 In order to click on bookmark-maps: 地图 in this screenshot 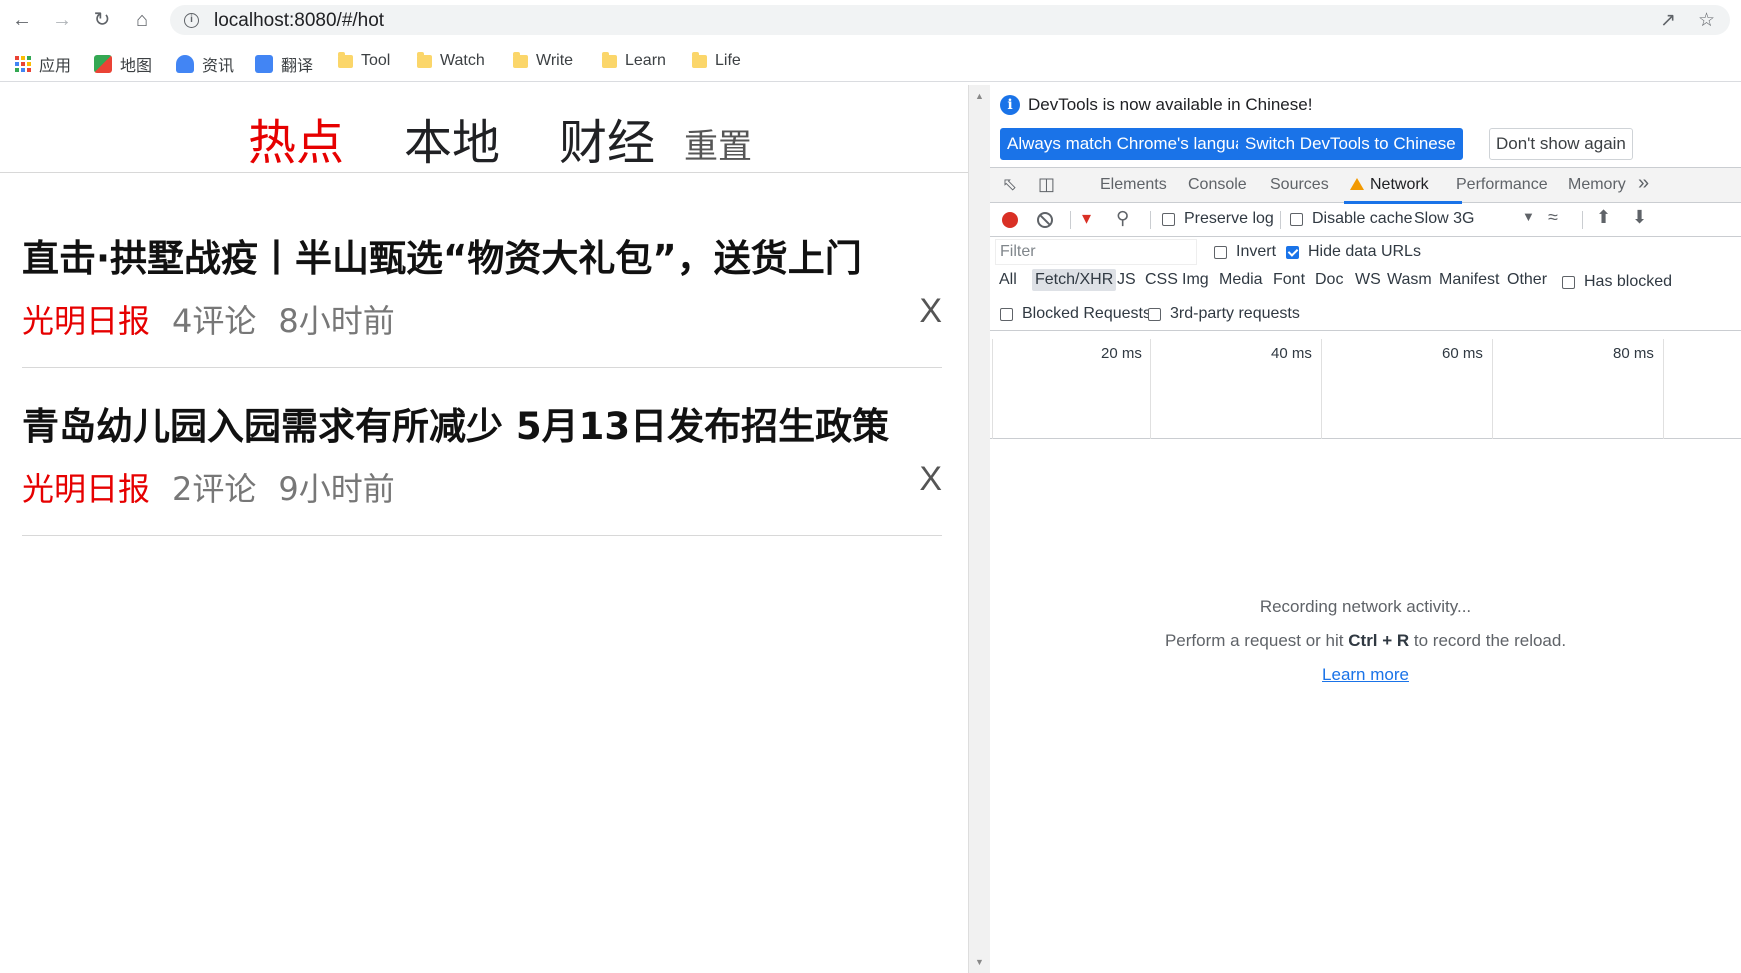, I will do `click(123, 64)`.